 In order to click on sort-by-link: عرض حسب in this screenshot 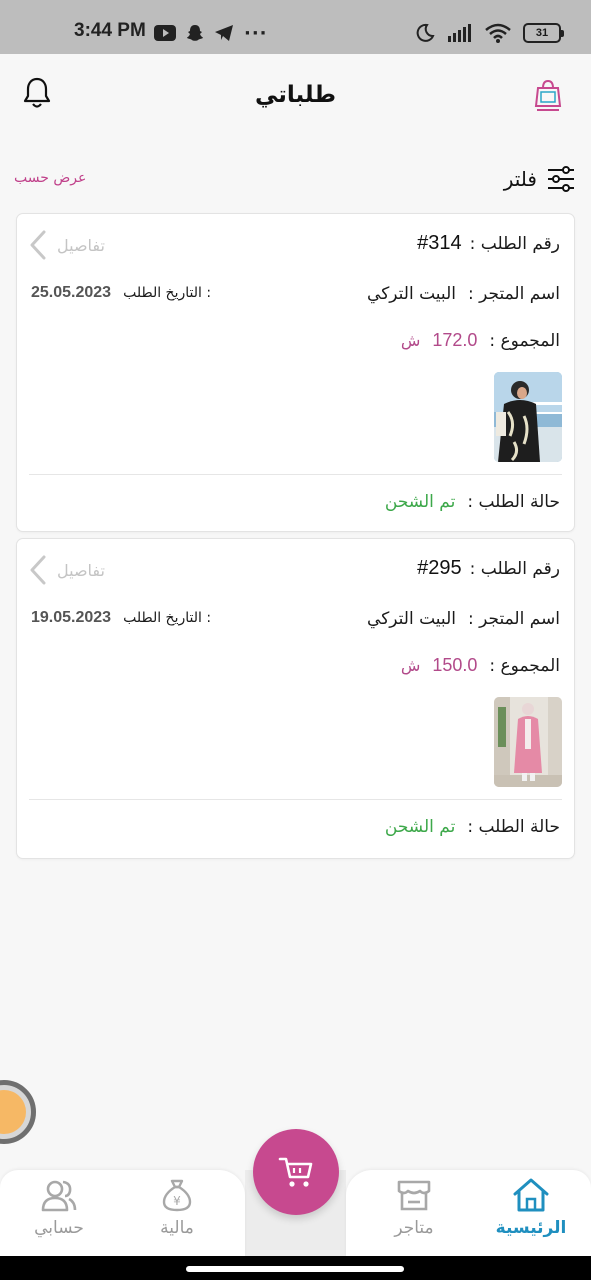, I will do `click(50, 178)`.